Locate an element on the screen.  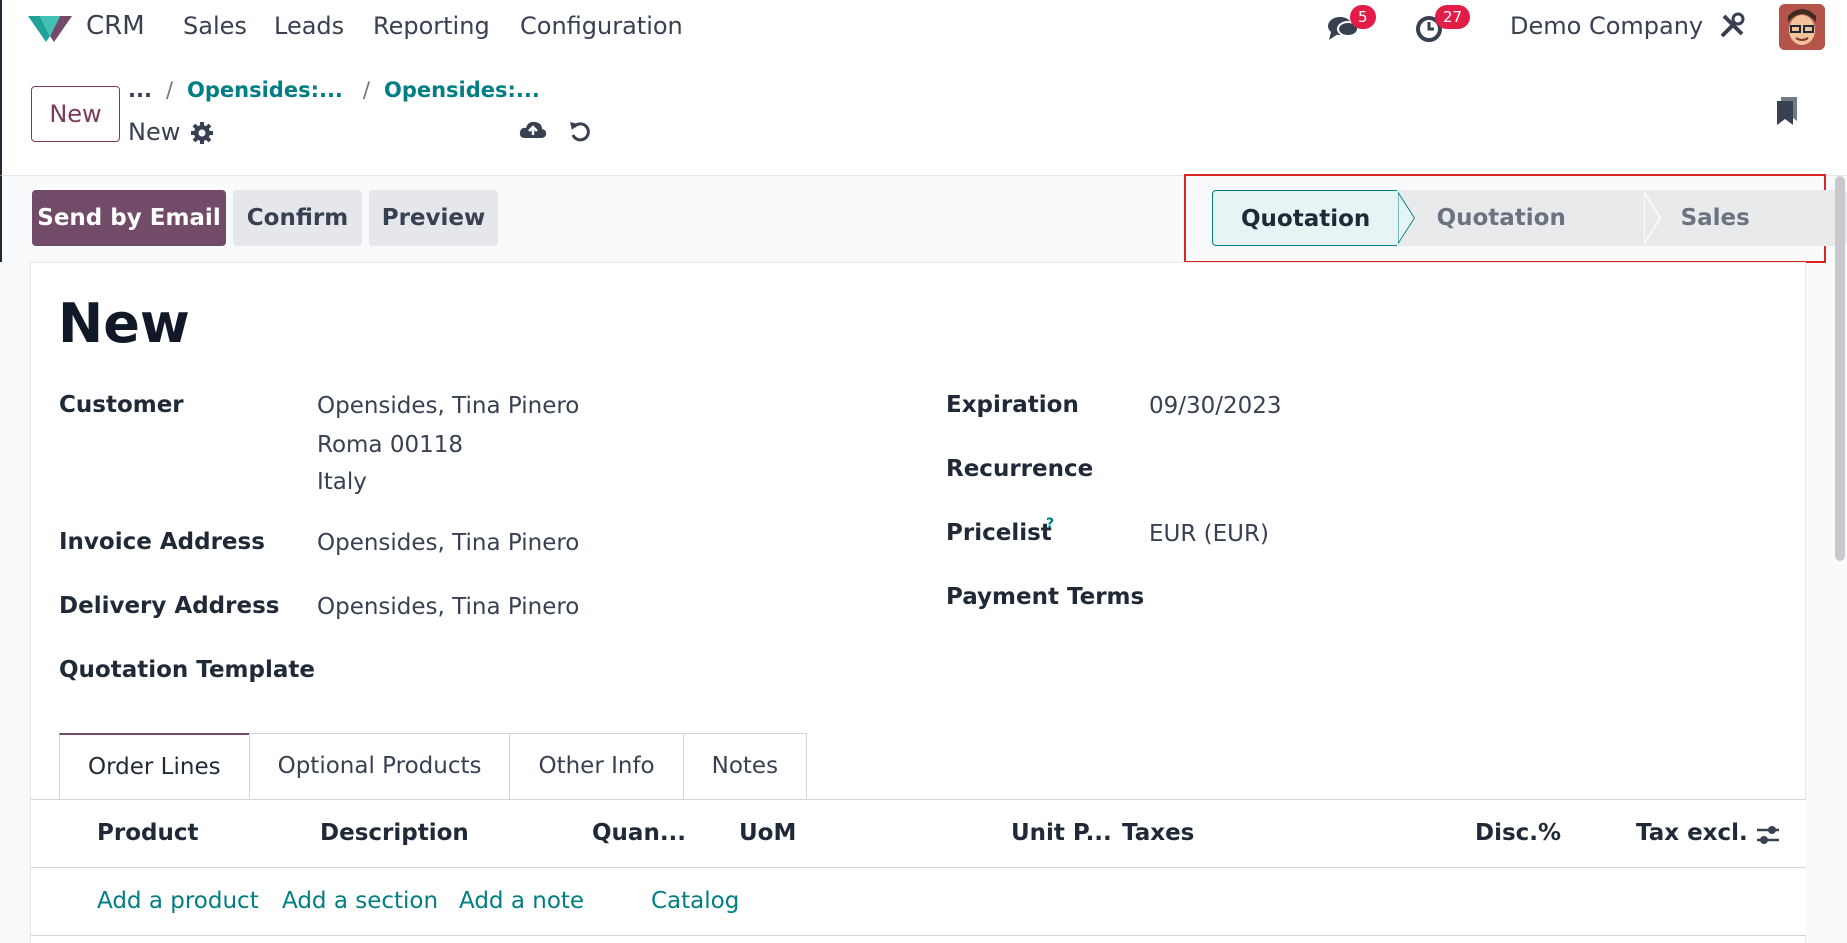
menu-reporting: Reporting is located at coordinates (431, 26).